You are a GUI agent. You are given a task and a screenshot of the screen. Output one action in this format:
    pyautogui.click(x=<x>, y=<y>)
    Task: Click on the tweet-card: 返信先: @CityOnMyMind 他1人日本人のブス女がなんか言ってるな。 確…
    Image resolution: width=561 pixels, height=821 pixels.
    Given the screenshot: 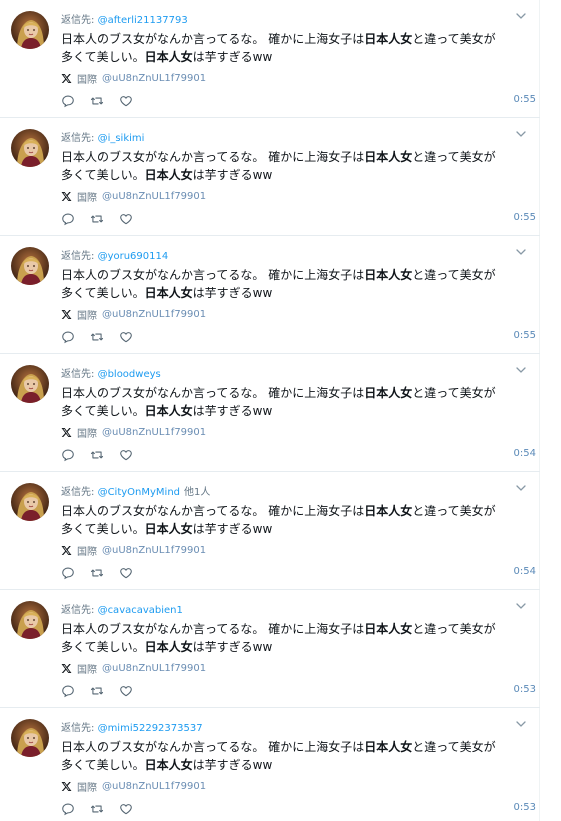 What is the action you would take?
    pyautogui.click(x=270, y=531)
    